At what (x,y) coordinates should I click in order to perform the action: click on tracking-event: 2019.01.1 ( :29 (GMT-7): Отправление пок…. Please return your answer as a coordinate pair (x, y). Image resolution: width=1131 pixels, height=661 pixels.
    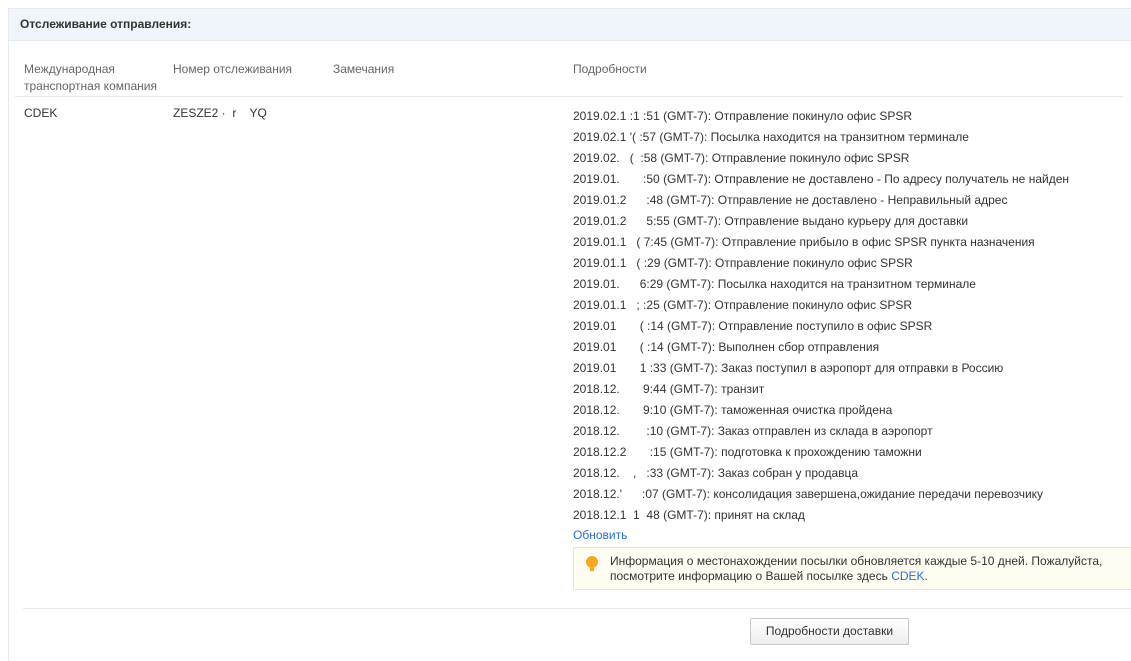
    Looking at the image, I should click on (743, 263).